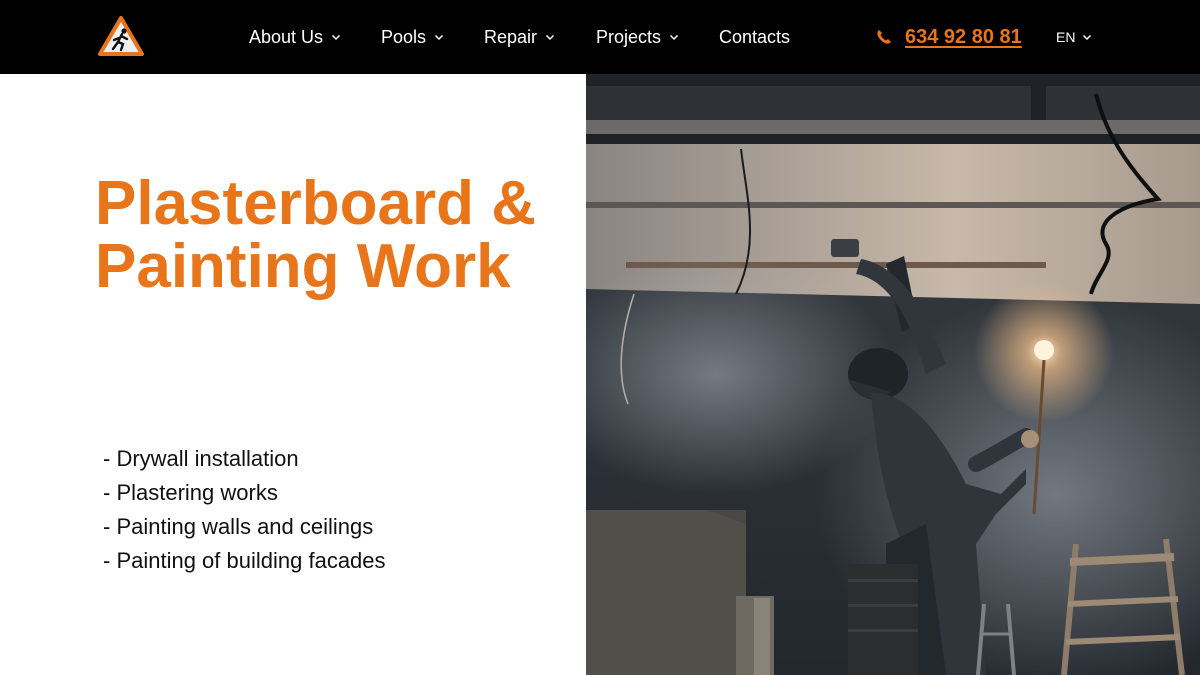 Image resolution: width=1200 pixels, height=675 pixels. What do you see at coordinates (963, 36) in the screenshot?
I see `phone-number: 634 92 80 81` at bounding box center [963, 36].